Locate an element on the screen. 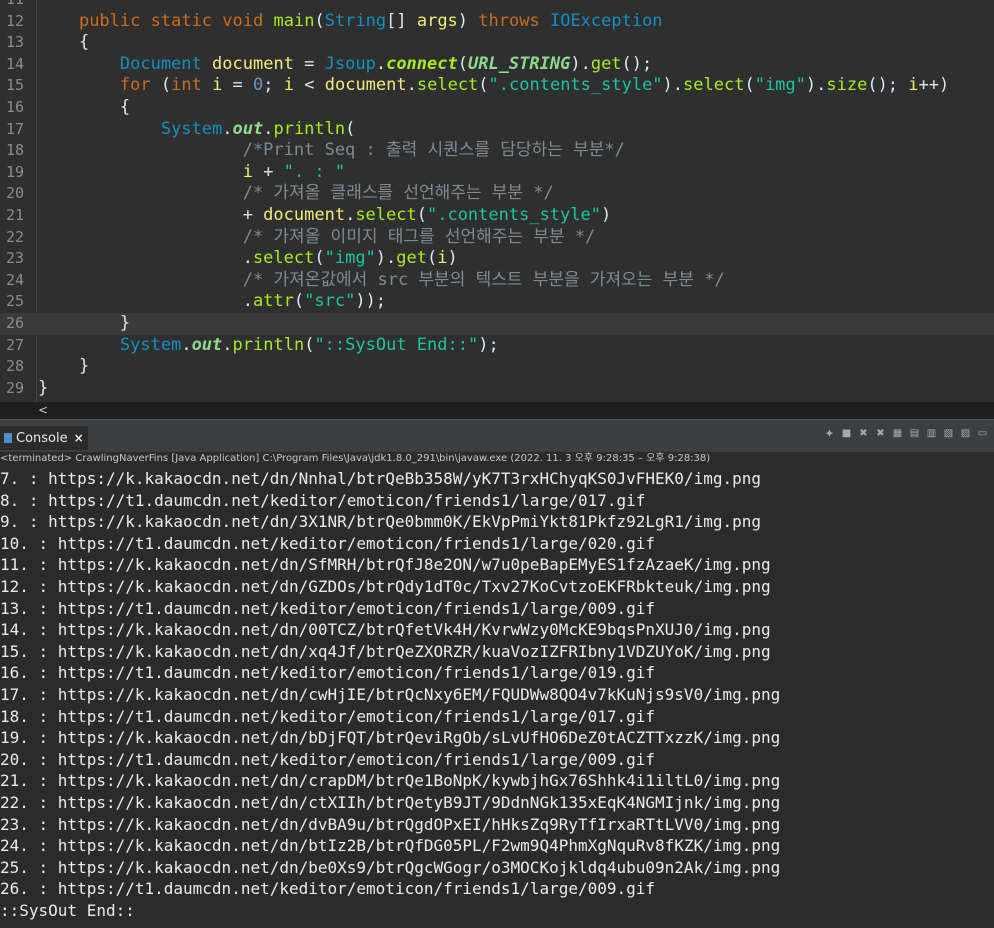 This screenshot has height=928, width=994. code-text: System.out.println( is located at coordinates (197, 130).